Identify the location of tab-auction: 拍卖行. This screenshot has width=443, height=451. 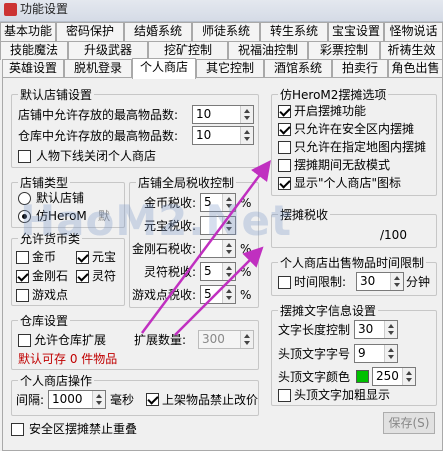
(360, 68).